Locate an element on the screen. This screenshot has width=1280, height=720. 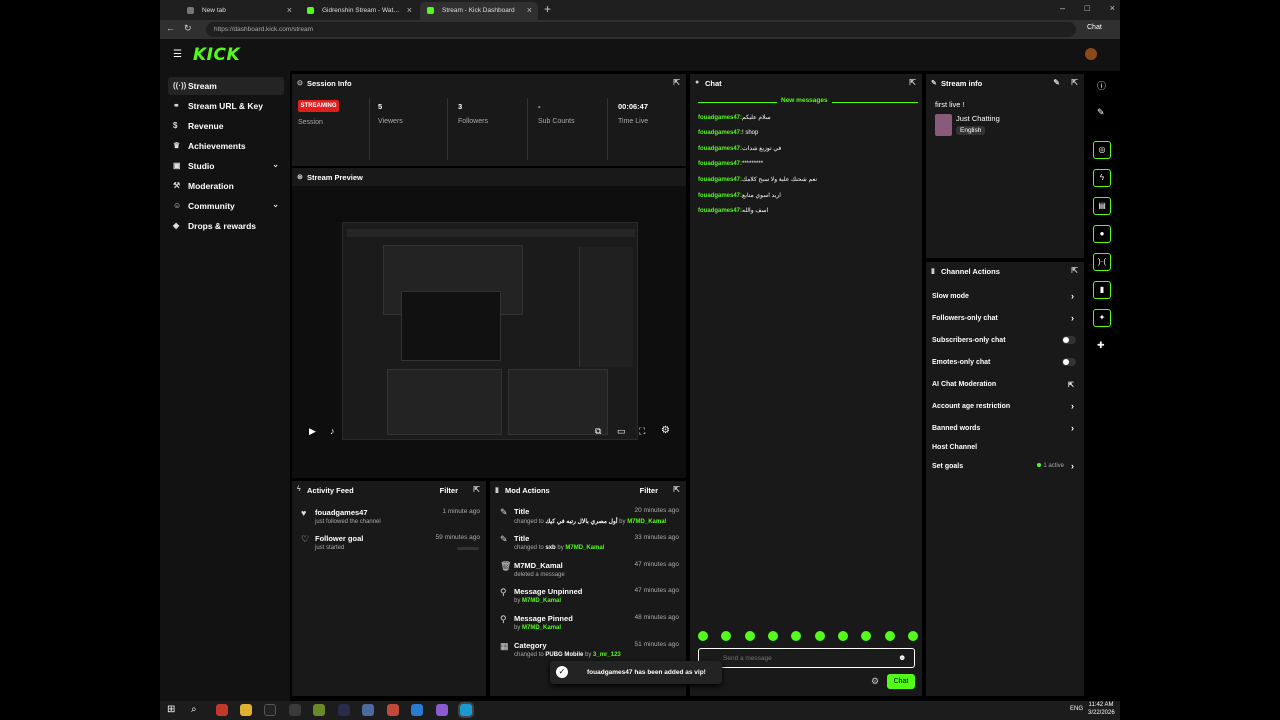
obs-icon is located at coordinates (344, 710).